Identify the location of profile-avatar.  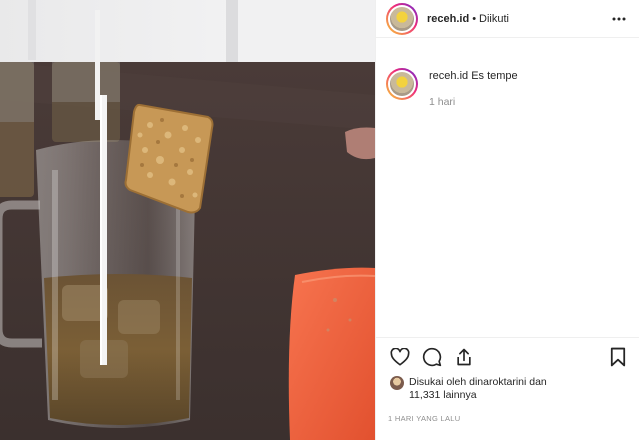
(402, 18).